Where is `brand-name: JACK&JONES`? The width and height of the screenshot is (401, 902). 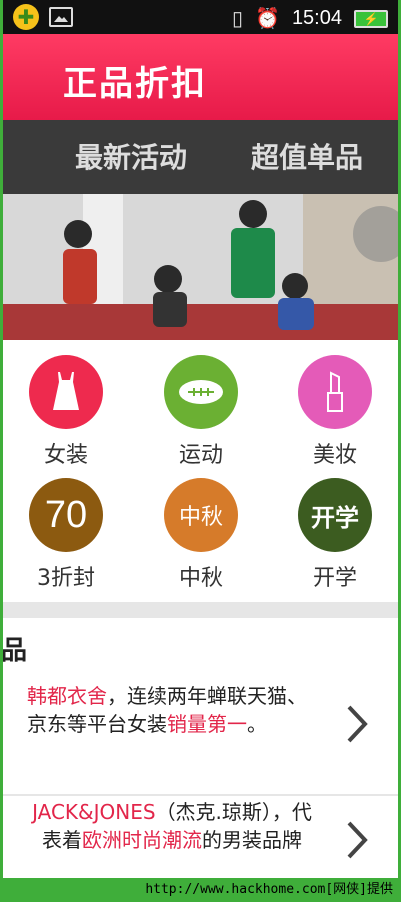
brand-name: JACK&JONES is located at coordinates (94, 812).